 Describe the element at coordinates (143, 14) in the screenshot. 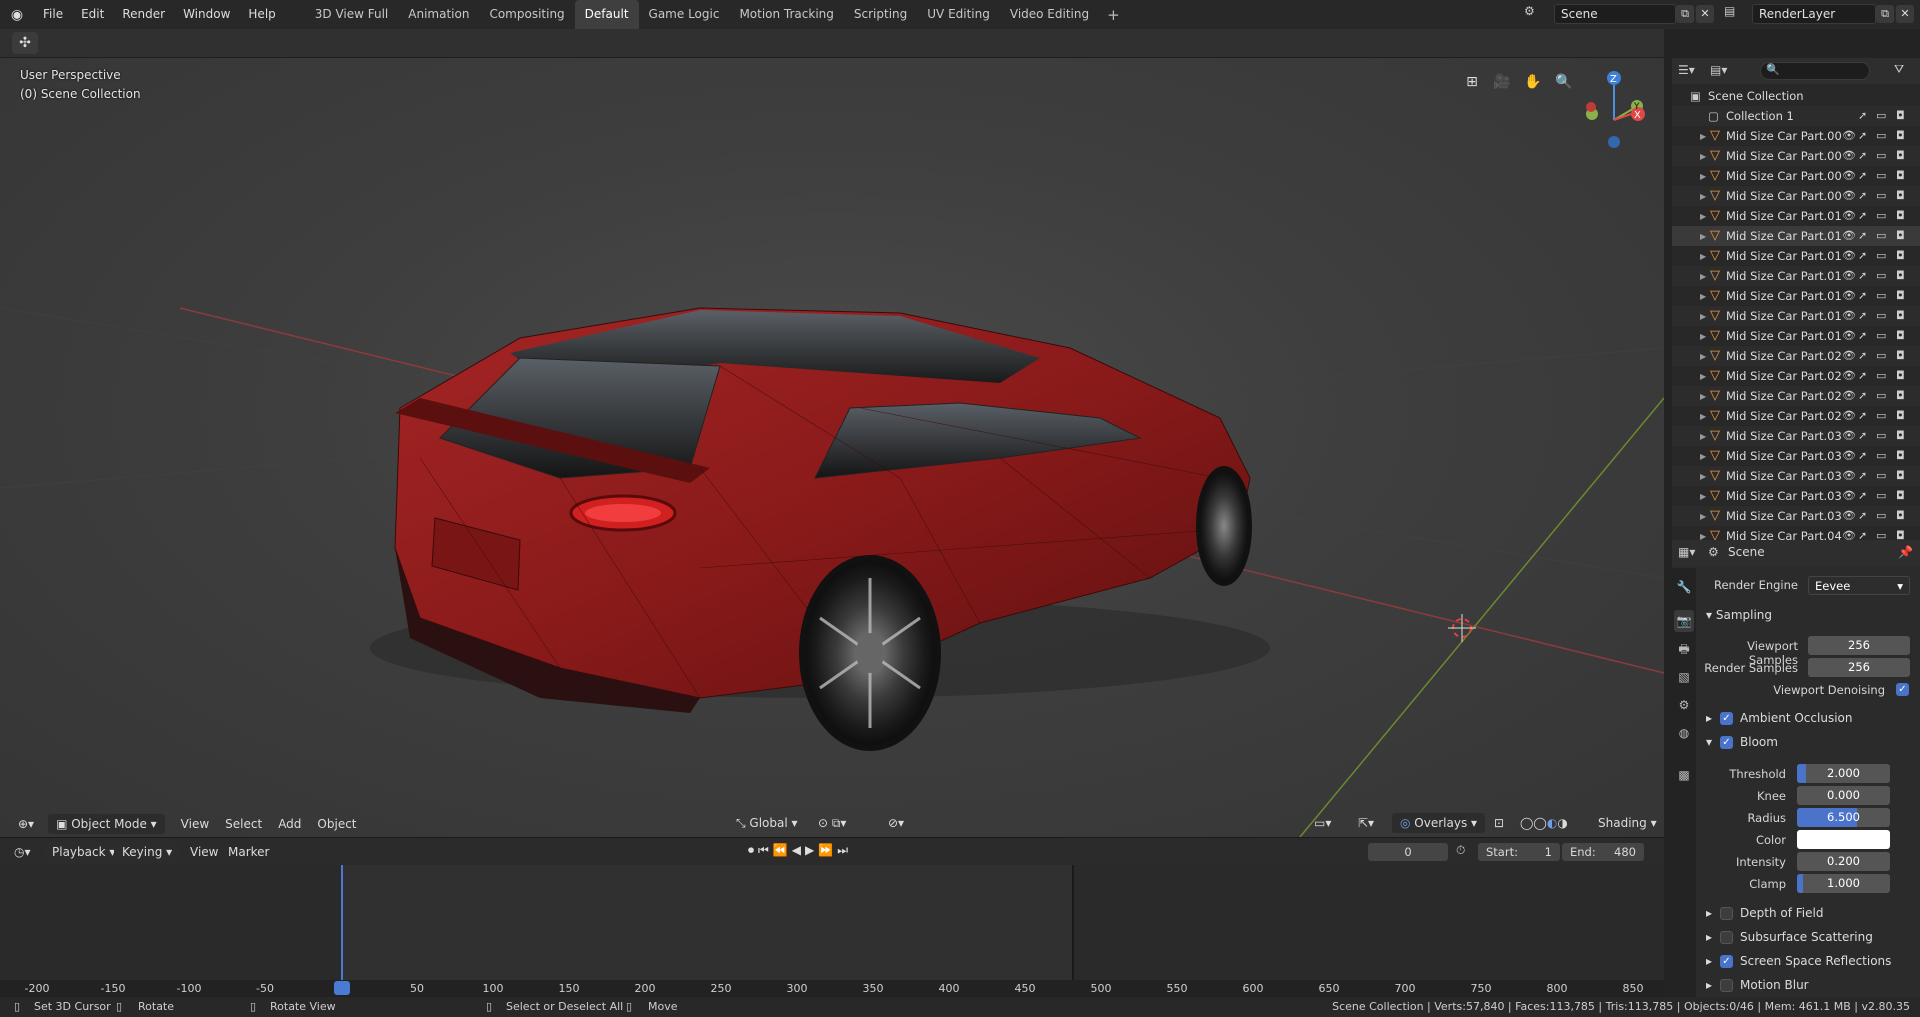

I see `menu-render: Render` at that location.